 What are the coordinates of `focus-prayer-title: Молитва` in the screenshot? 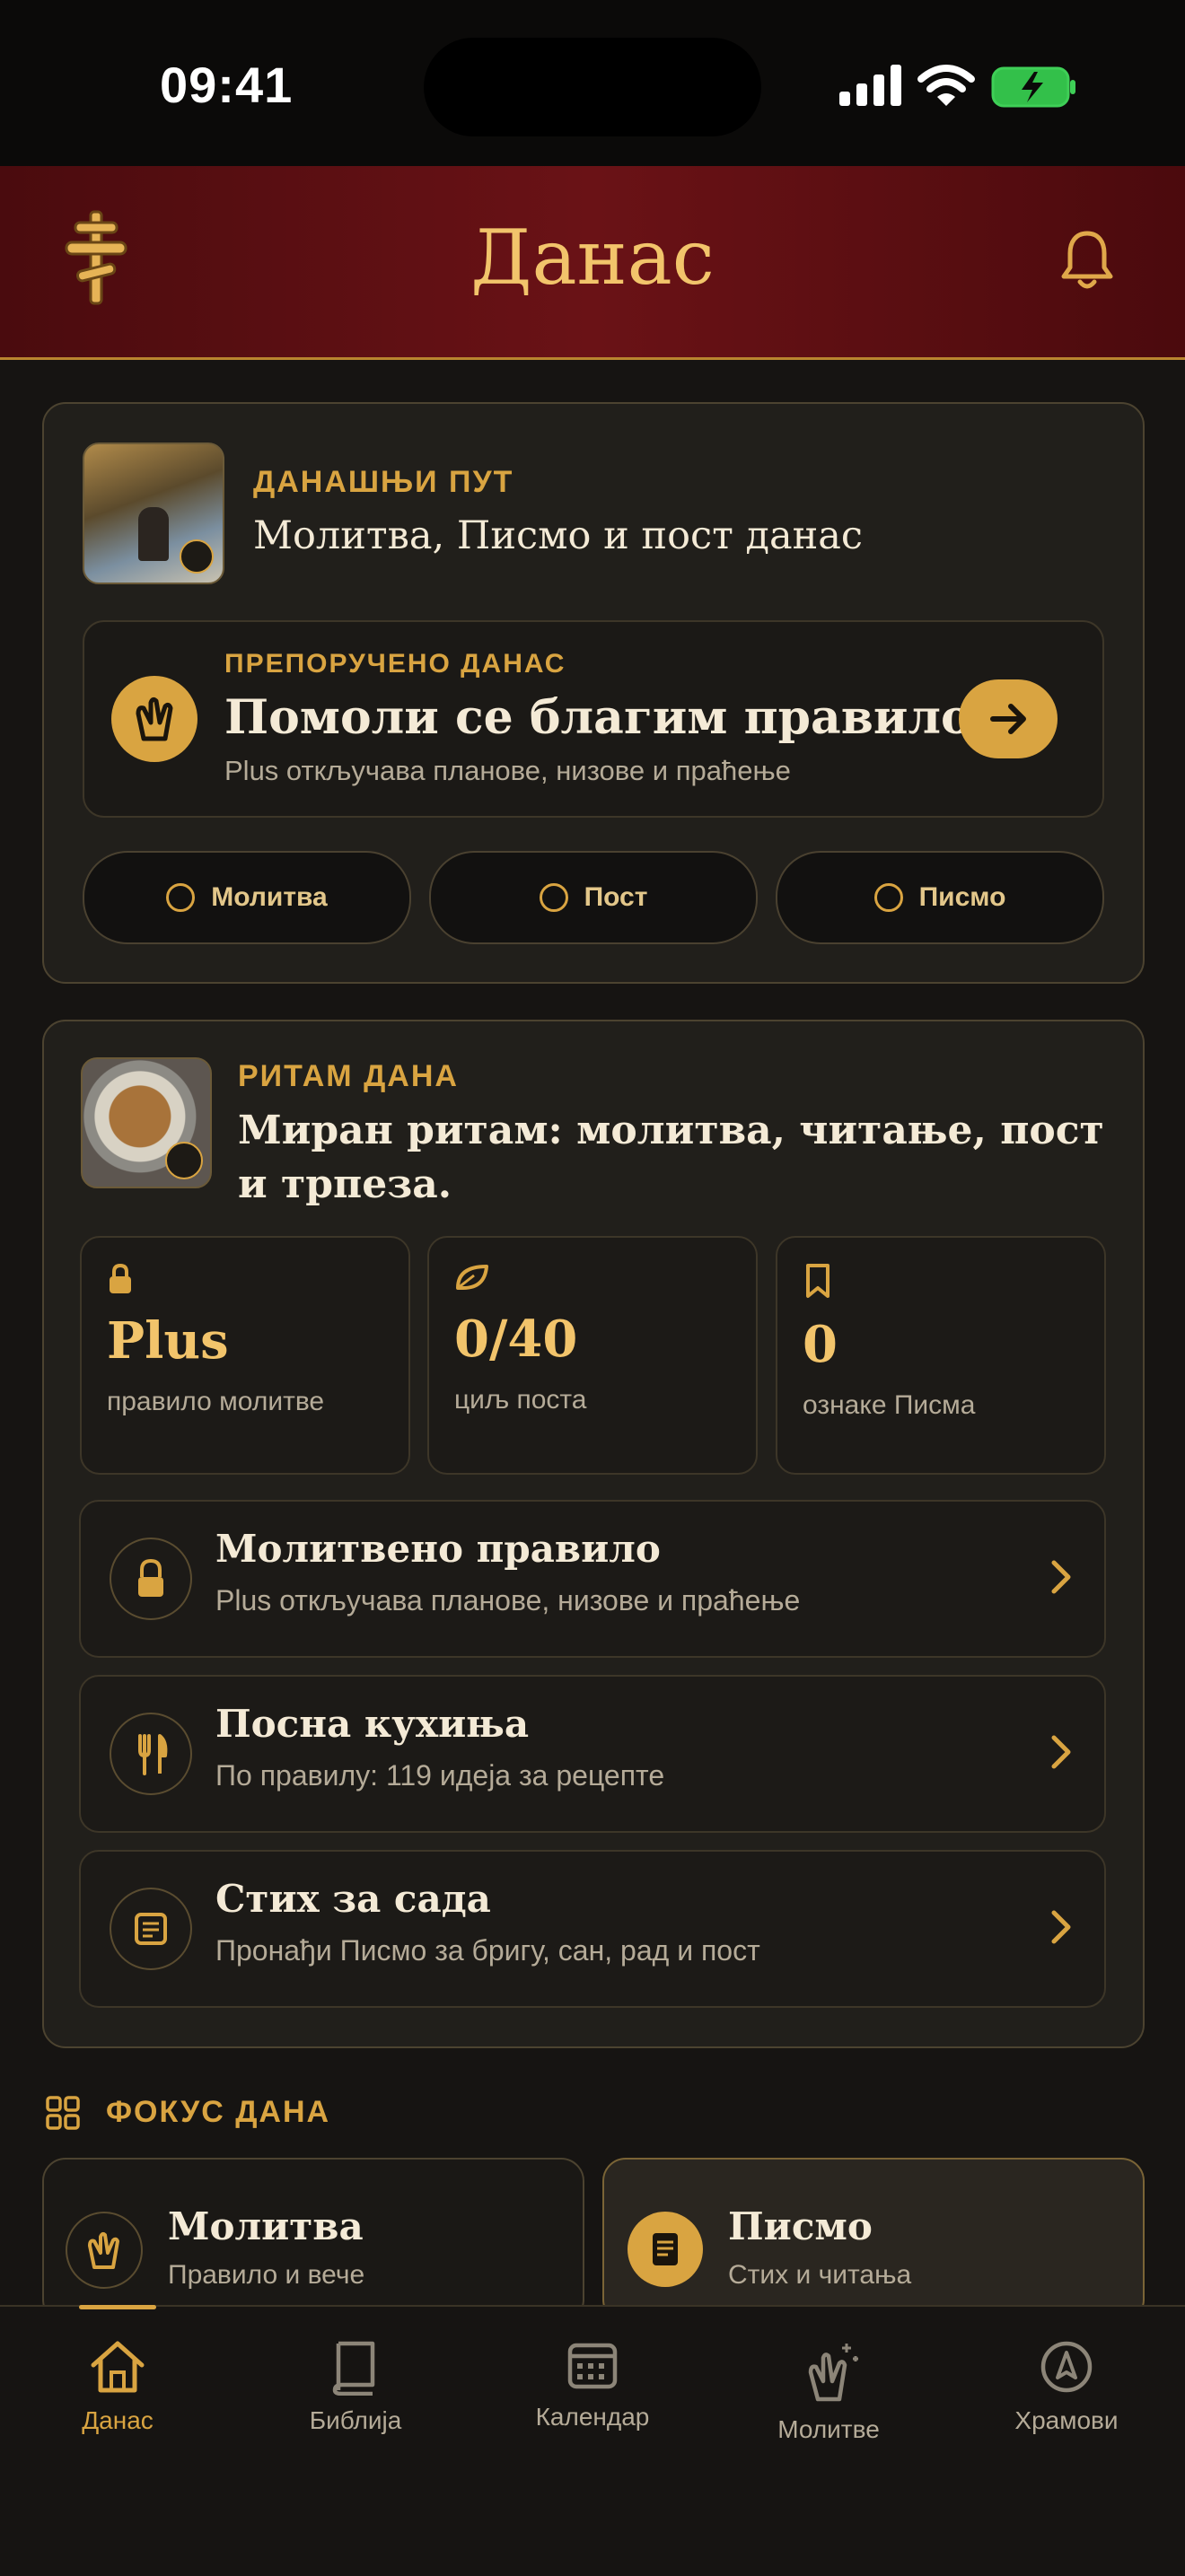 It's located at (266, 2226).